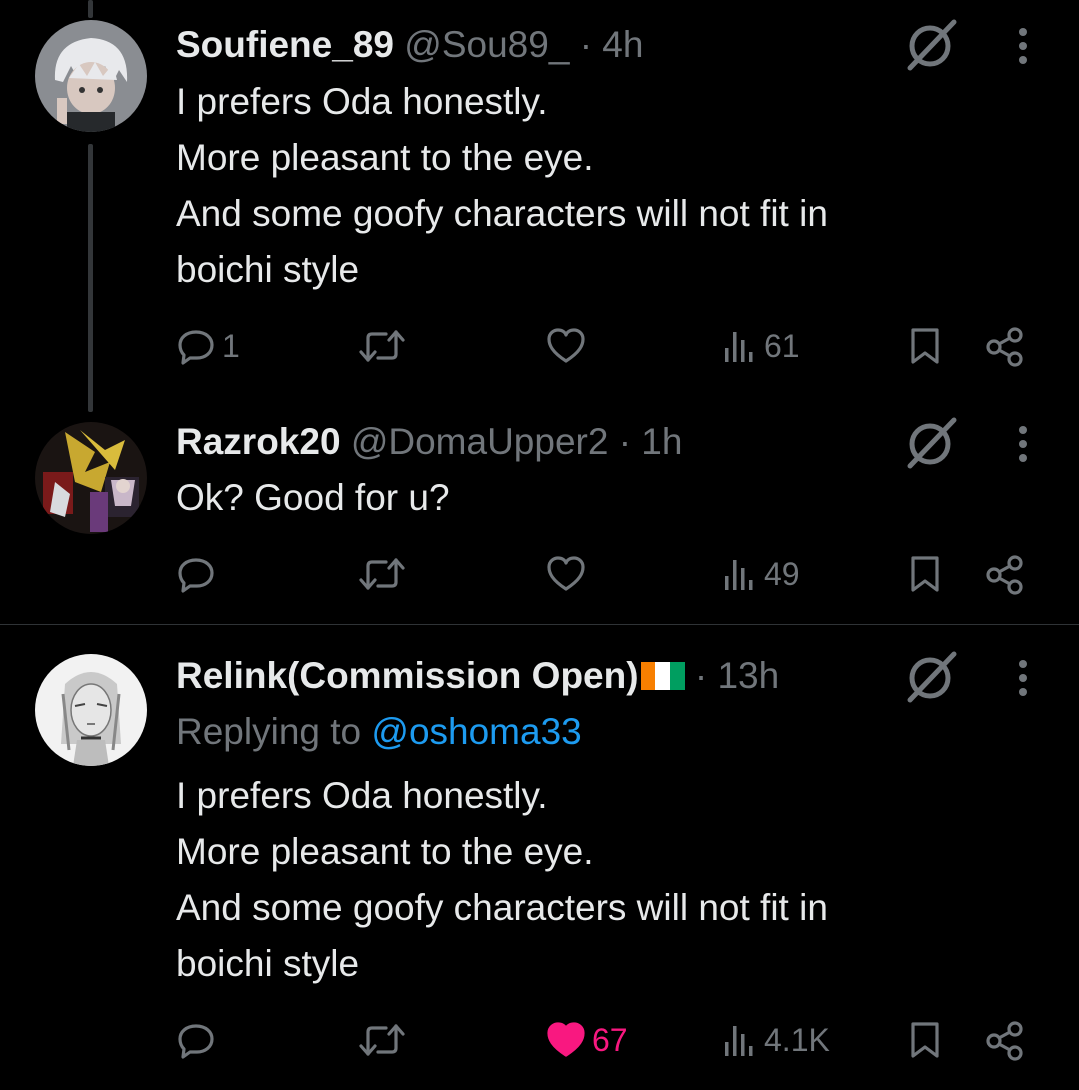 The width and height of the screenshot is (1079, 1090). I want to click on replying-to: Replying to @oshoma33, so click(379, 732).